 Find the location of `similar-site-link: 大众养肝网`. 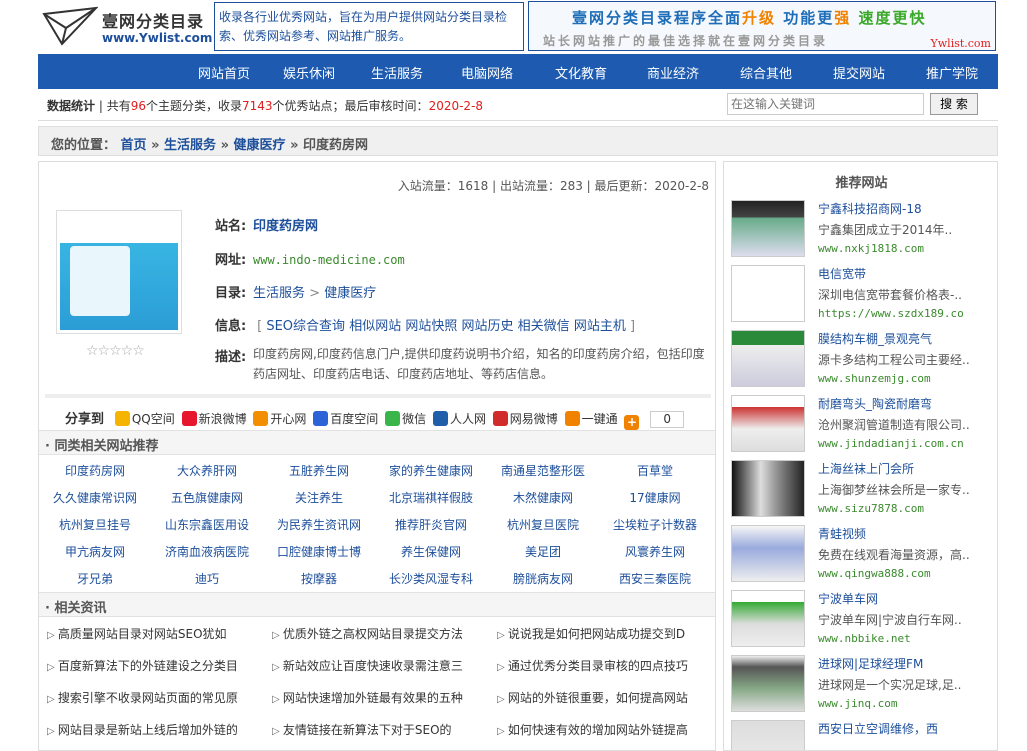

similar-site-link: 大众养肝网 is located at coordinates (207, 470).